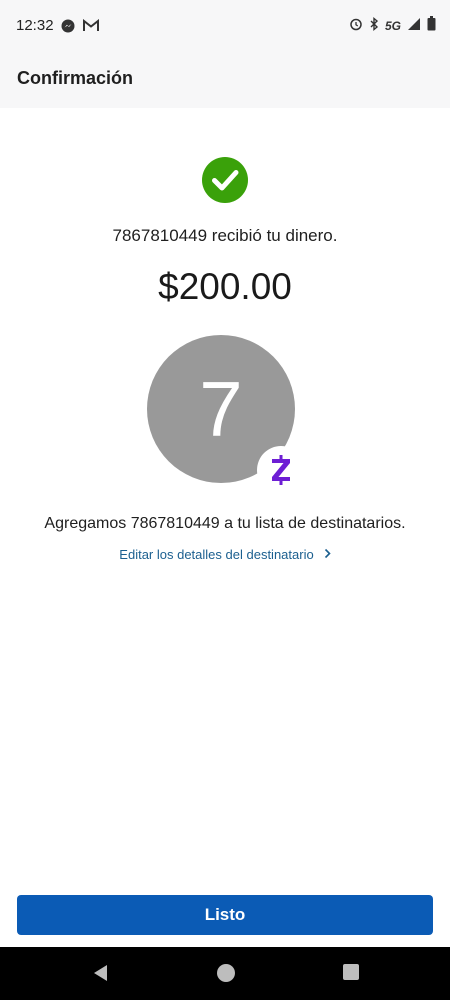 This screenshot has height=1000, width=450. What do you see at coordinates (225, 286) in the screenshot?
I see `amount: $200.00` at bounding box center [225, 286].